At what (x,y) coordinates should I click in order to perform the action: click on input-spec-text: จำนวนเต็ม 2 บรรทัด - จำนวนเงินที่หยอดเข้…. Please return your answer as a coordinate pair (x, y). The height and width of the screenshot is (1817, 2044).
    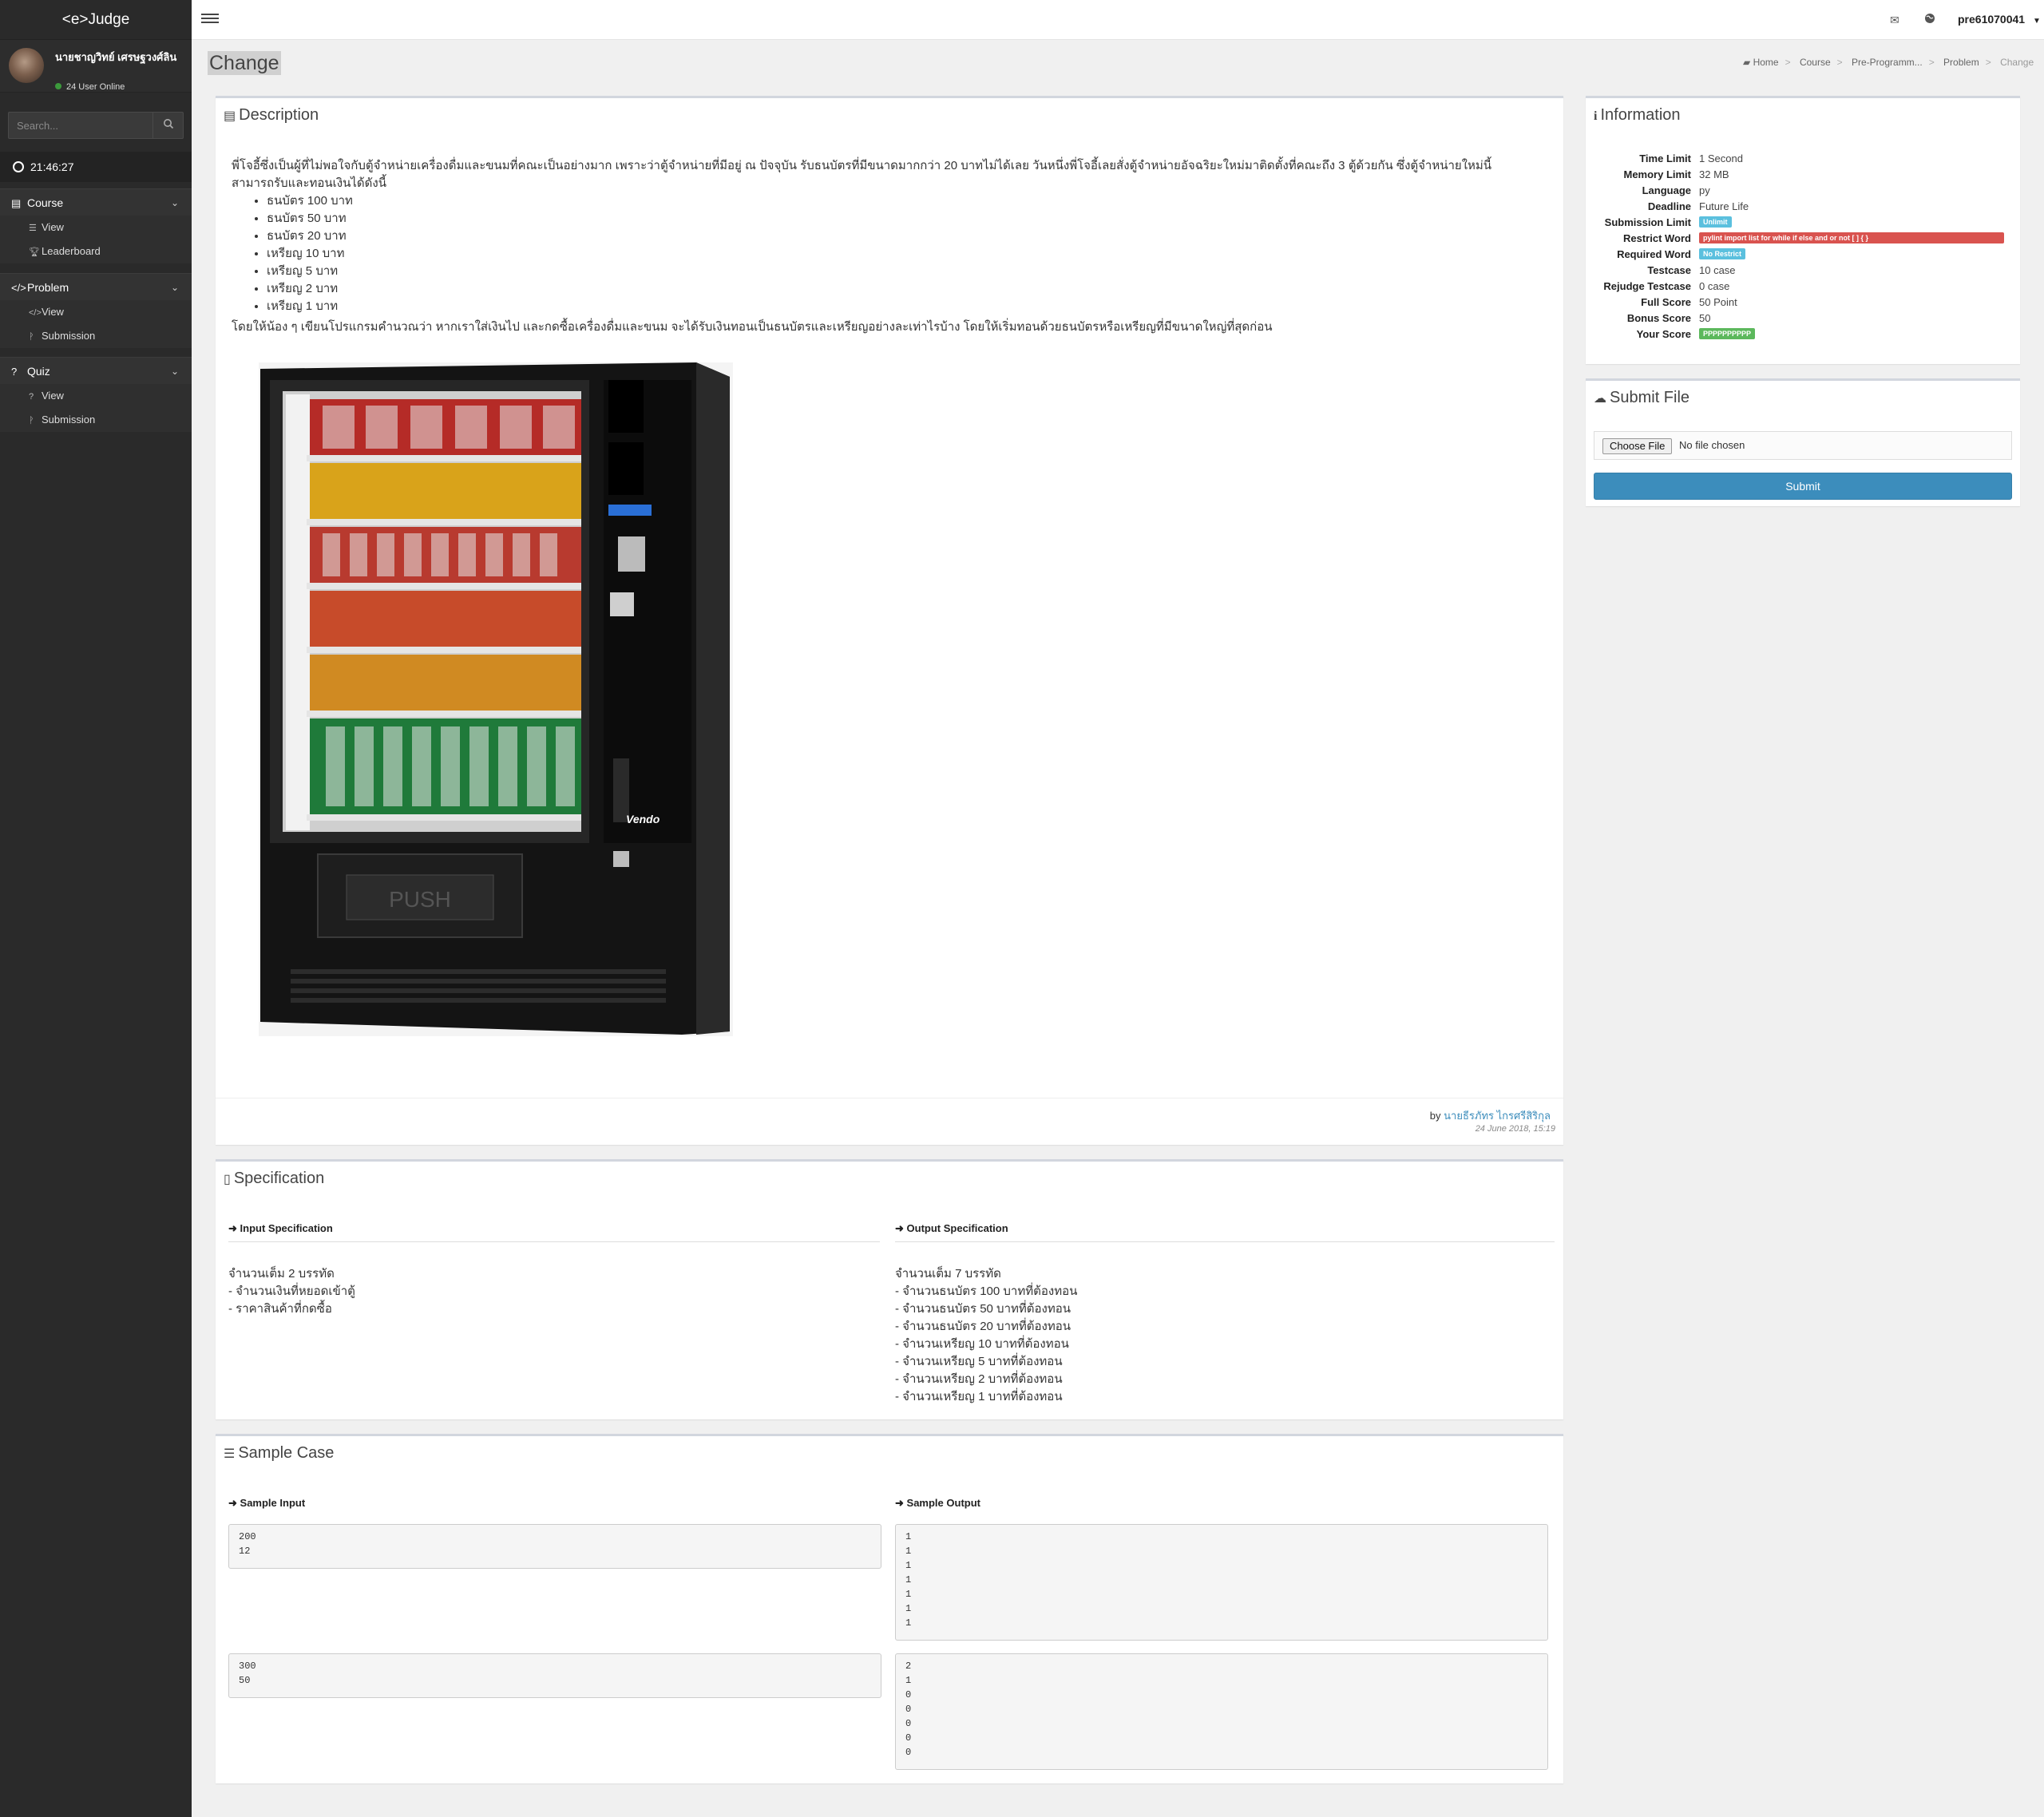
    Looking at the image, I should click on (291, 1291).